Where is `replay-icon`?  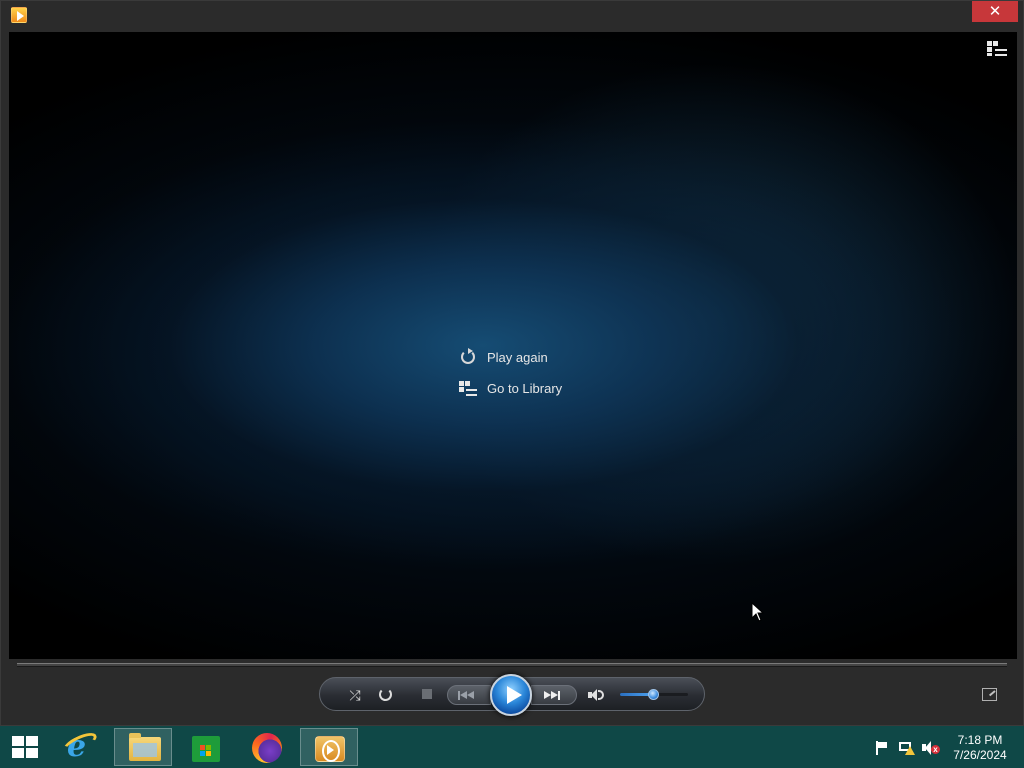
replay-icon is located at coordinates (468, 357).